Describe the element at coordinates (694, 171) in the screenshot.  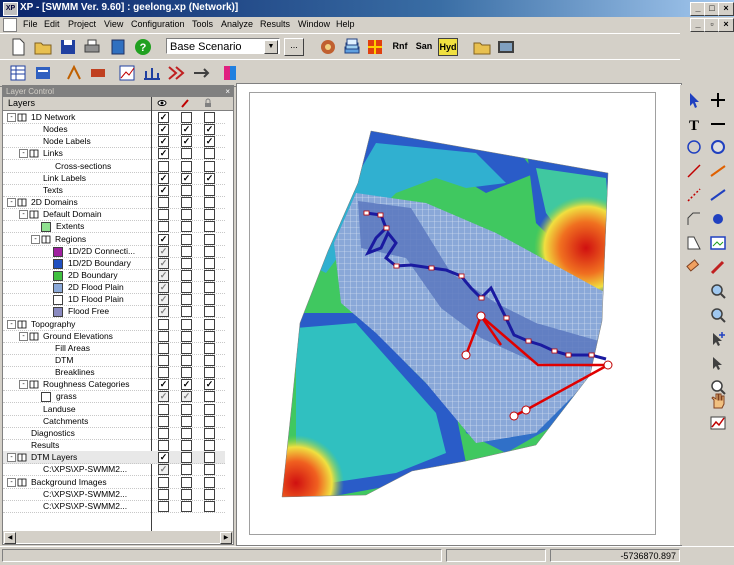
I see `line-tool-icon` at that location.